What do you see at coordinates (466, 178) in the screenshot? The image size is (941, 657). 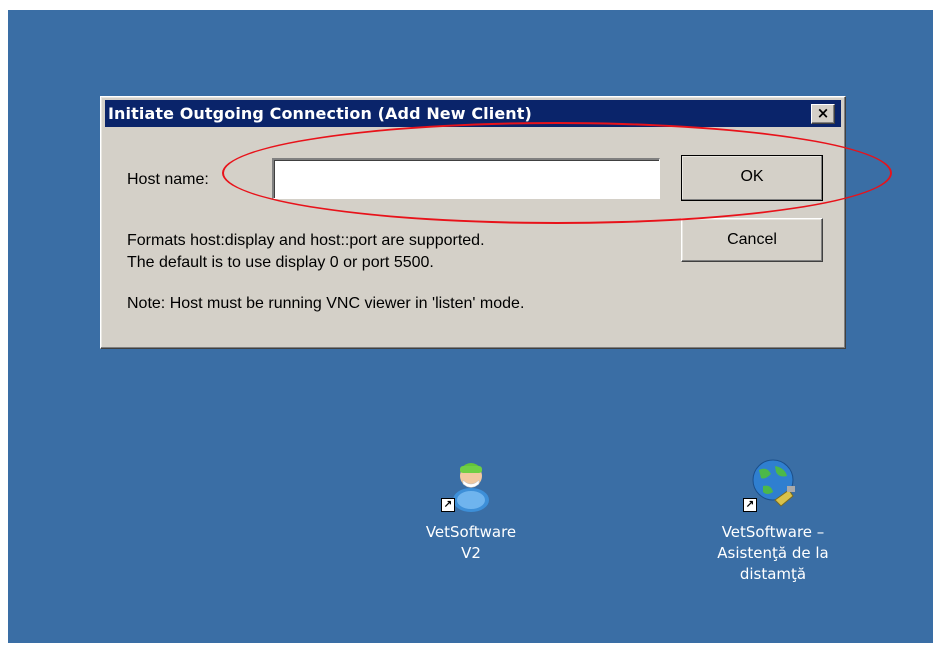 I see `host-name-input` at bounding box center [466, 178].